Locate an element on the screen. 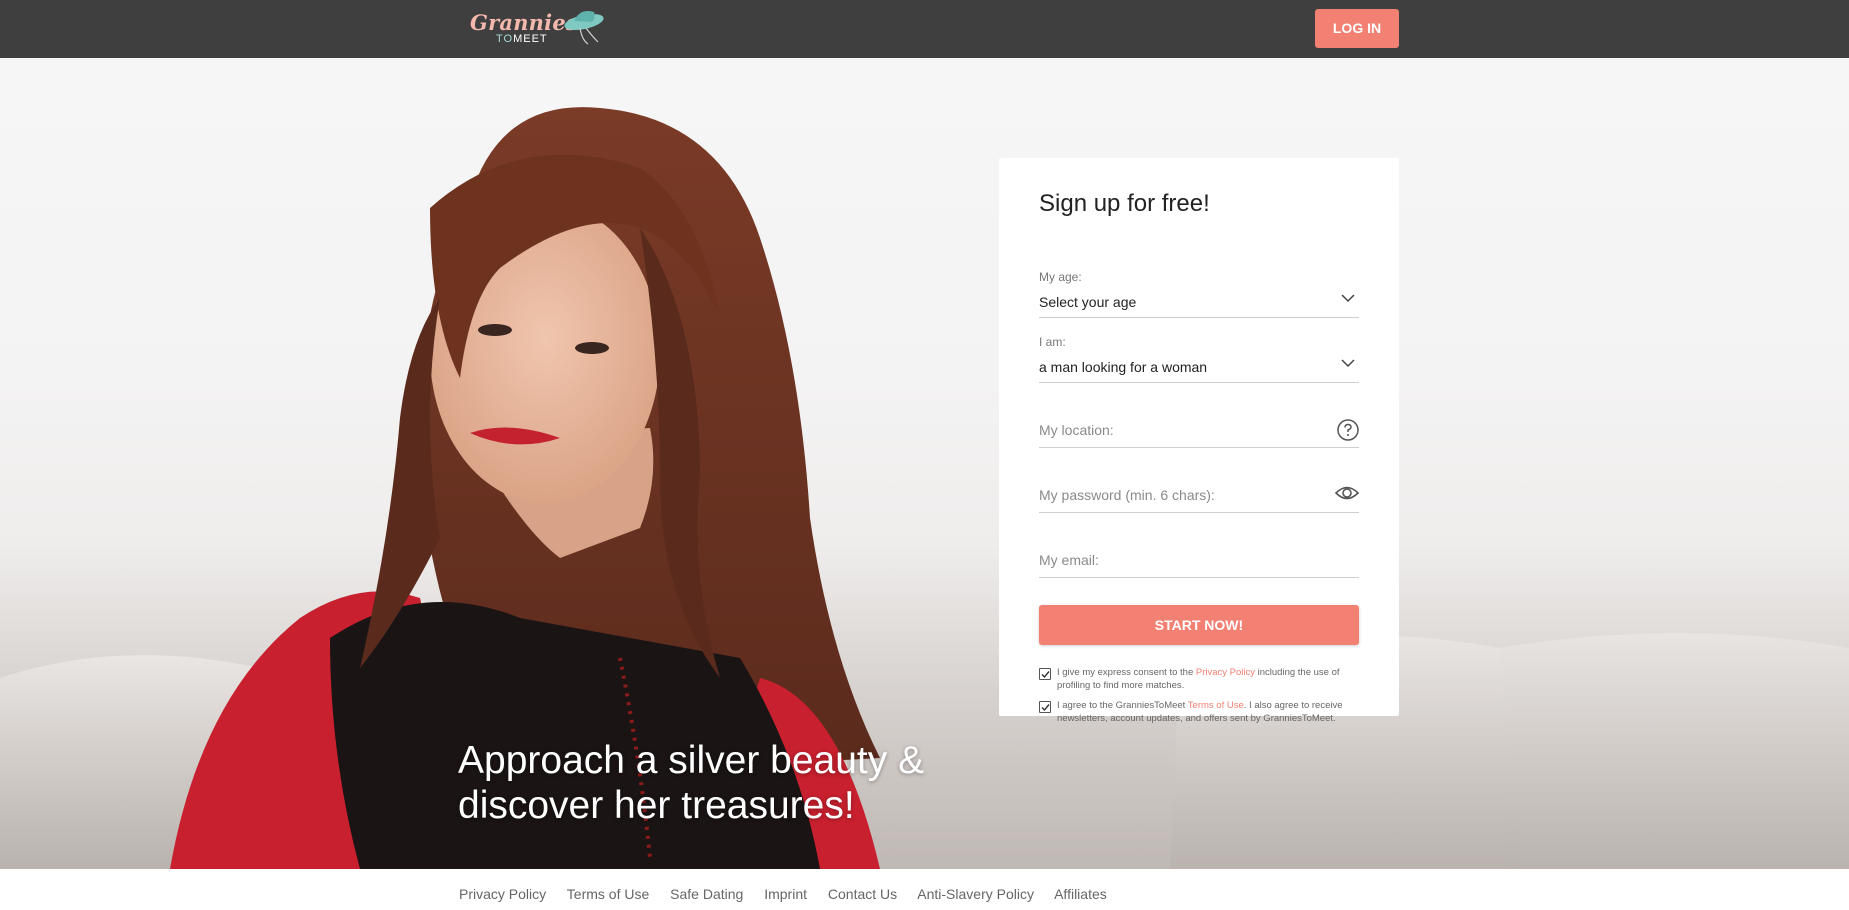 The height and width of the screenshot is (910, 1849). footer-link-anti-slavery: Anti-Slavery Policy is located at coordinates (975, 894).